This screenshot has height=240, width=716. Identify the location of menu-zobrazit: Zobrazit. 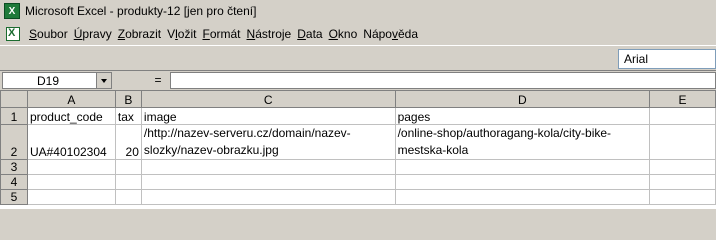
(139, 34).